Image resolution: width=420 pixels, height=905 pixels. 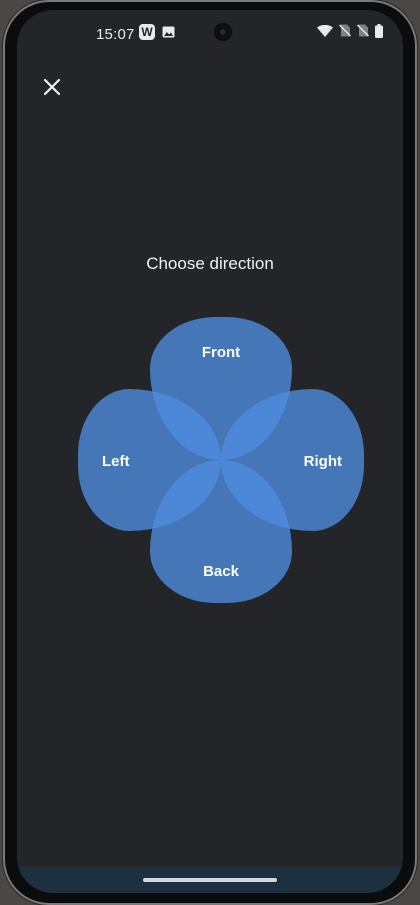 I want to click on notification-w-icon: W, so click(x=147, y=32).